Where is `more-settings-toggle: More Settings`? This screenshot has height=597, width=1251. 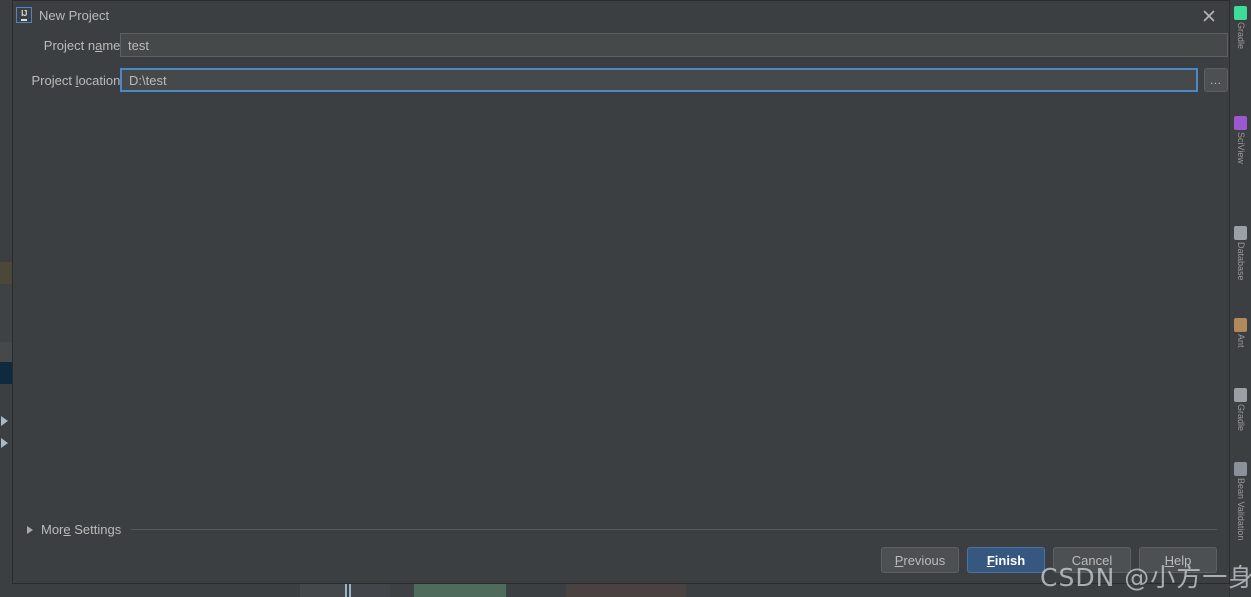
more-settings-toggle: More Settings is located at coordinates (622, 529).